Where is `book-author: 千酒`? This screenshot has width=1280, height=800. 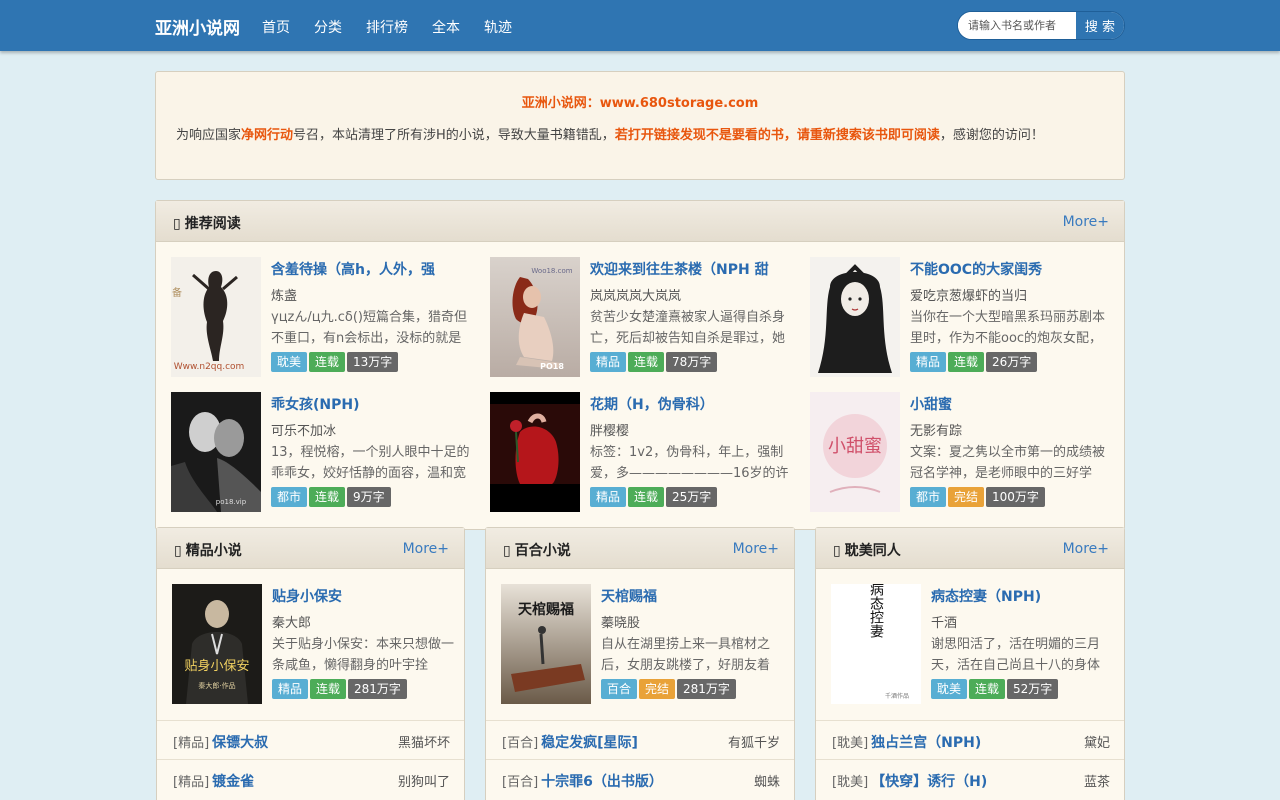
book-author: 千酒 is located at coordinates (1028, 621).